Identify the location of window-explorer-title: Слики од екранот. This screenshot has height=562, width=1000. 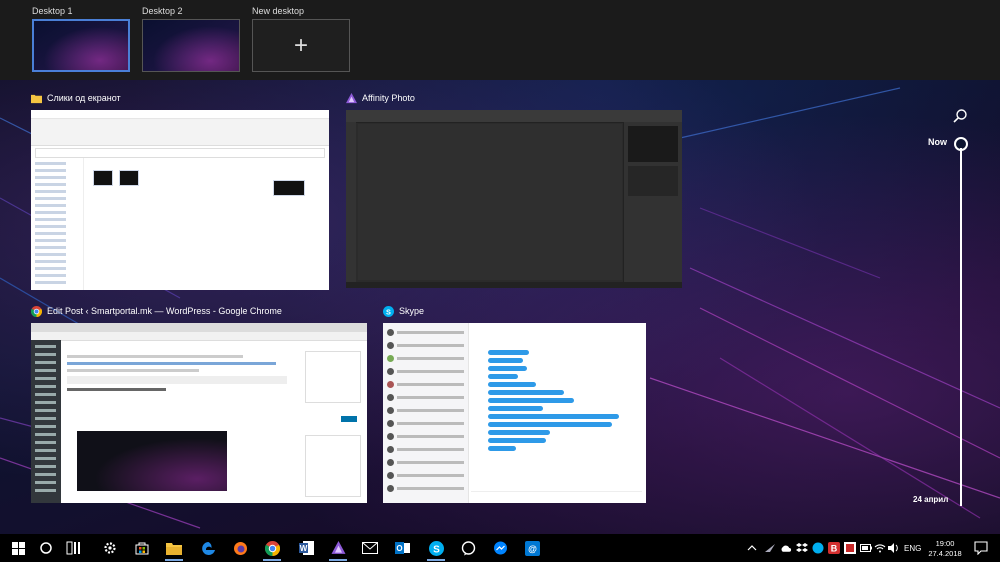
(84, 98).